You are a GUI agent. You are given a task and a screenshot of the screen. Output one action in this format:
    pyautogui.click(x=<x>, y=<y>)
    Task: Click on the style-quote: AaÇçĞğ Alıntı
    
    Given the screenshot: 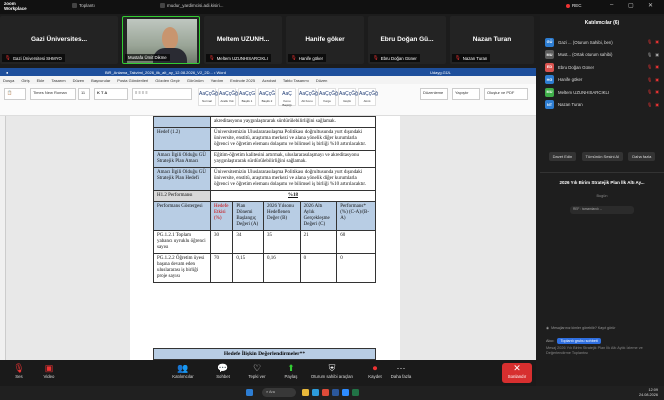 What is the action you would take?
    pyautogui.click(x=368, y=97)
    